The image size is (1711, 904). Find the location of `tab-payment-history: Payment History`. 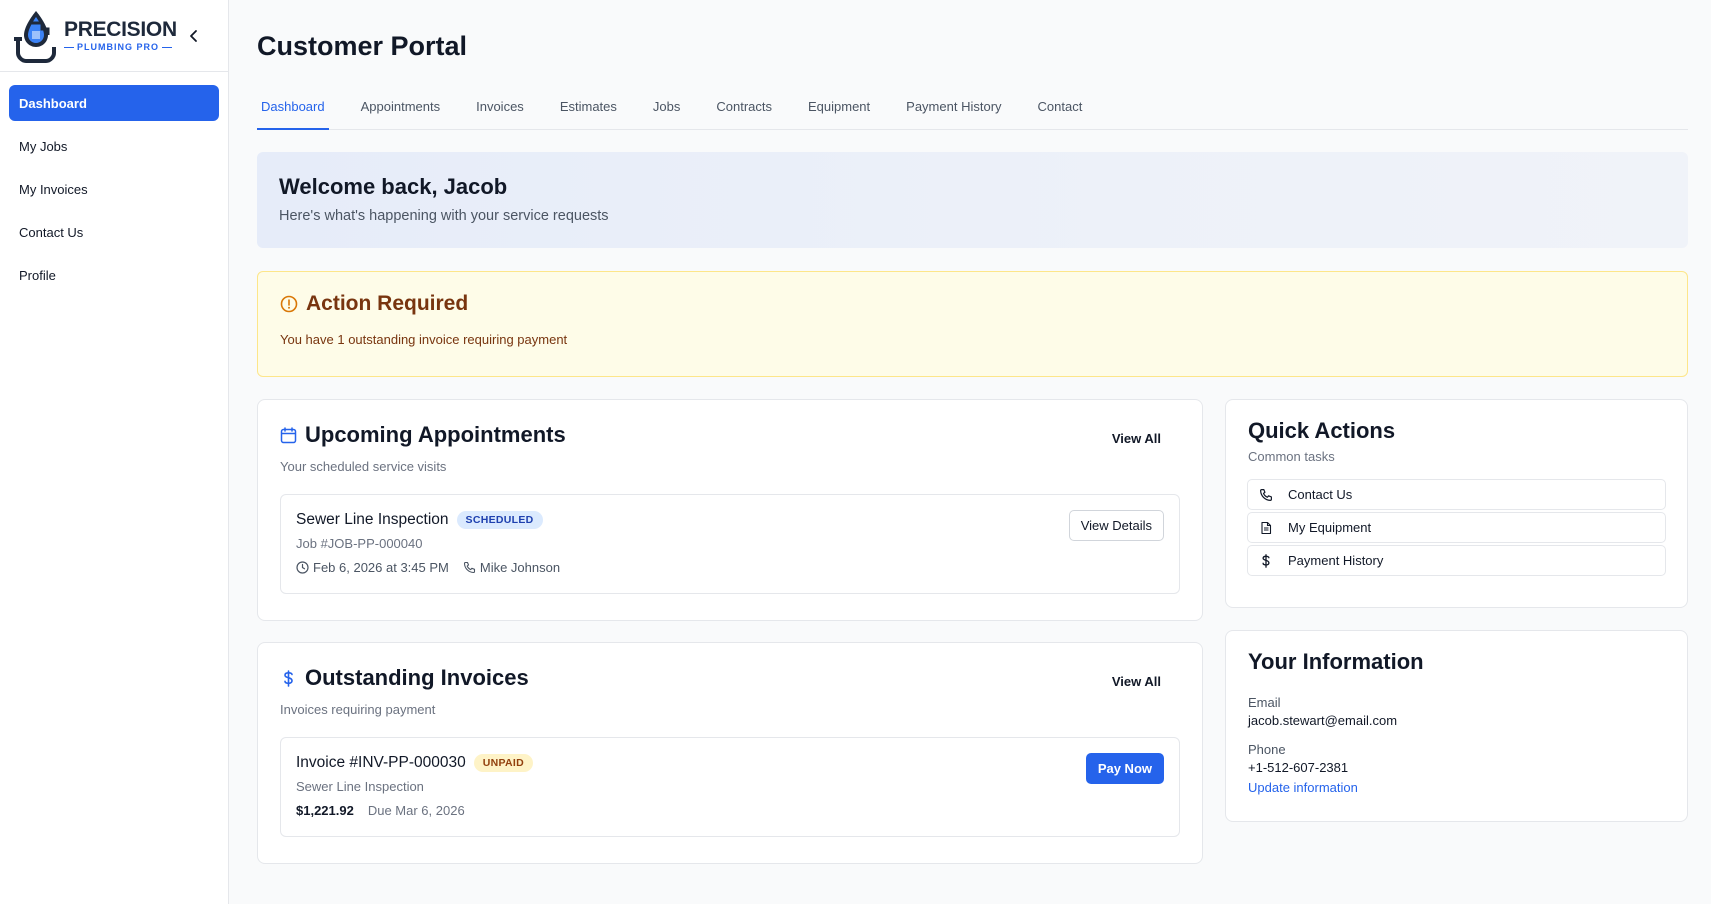

tab-payment-history: Payment History is located at coordinates (953, 107).